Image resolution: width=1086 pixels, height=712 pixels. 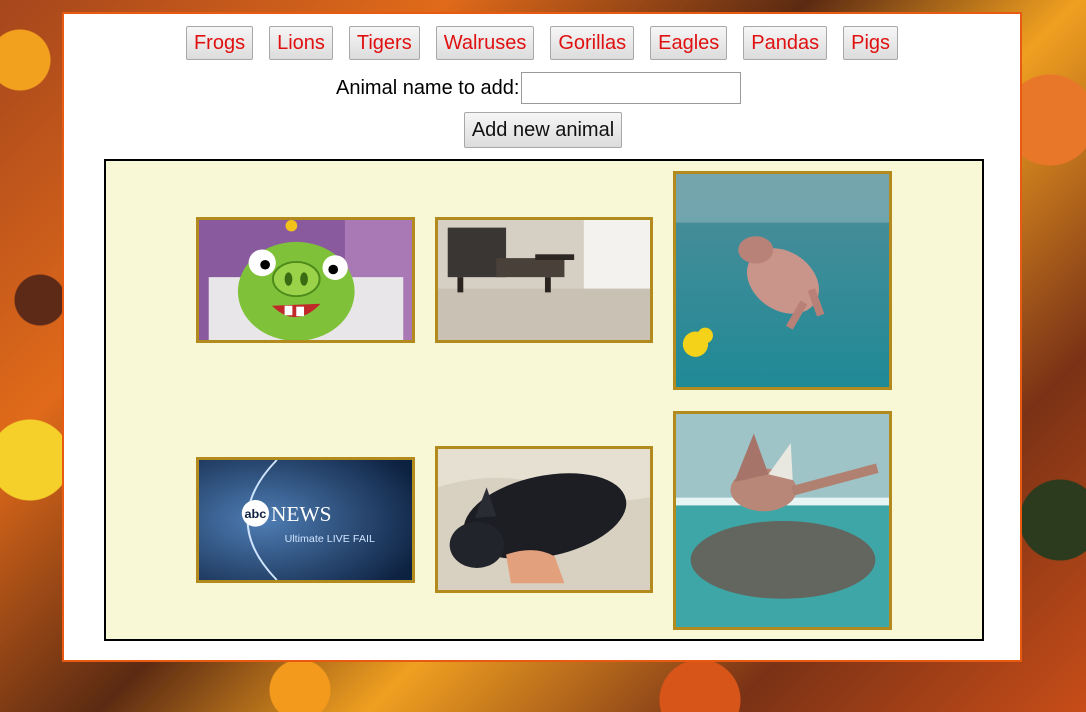 I want to click on pandas-button: Pandas, so click(x=785, y=43).